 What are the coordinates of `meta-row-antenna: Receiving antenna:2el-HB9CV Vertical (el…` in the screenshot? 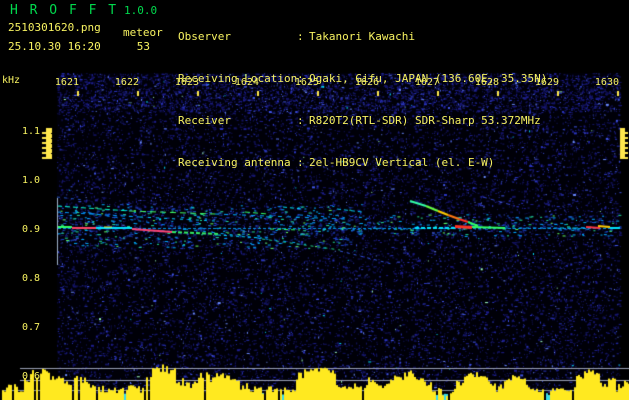 It's located at (362, 163).